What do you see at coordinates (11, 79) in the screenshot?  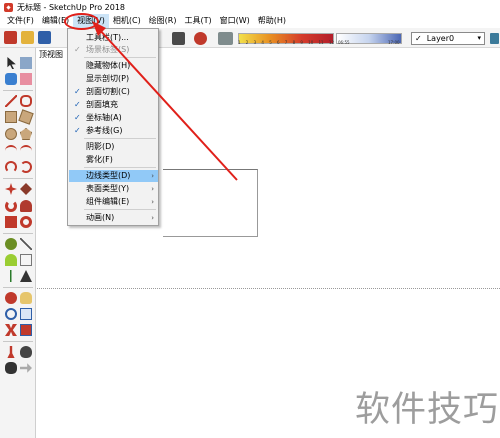 I see `paint-bucket-icon` at bounding box center [11, 79].